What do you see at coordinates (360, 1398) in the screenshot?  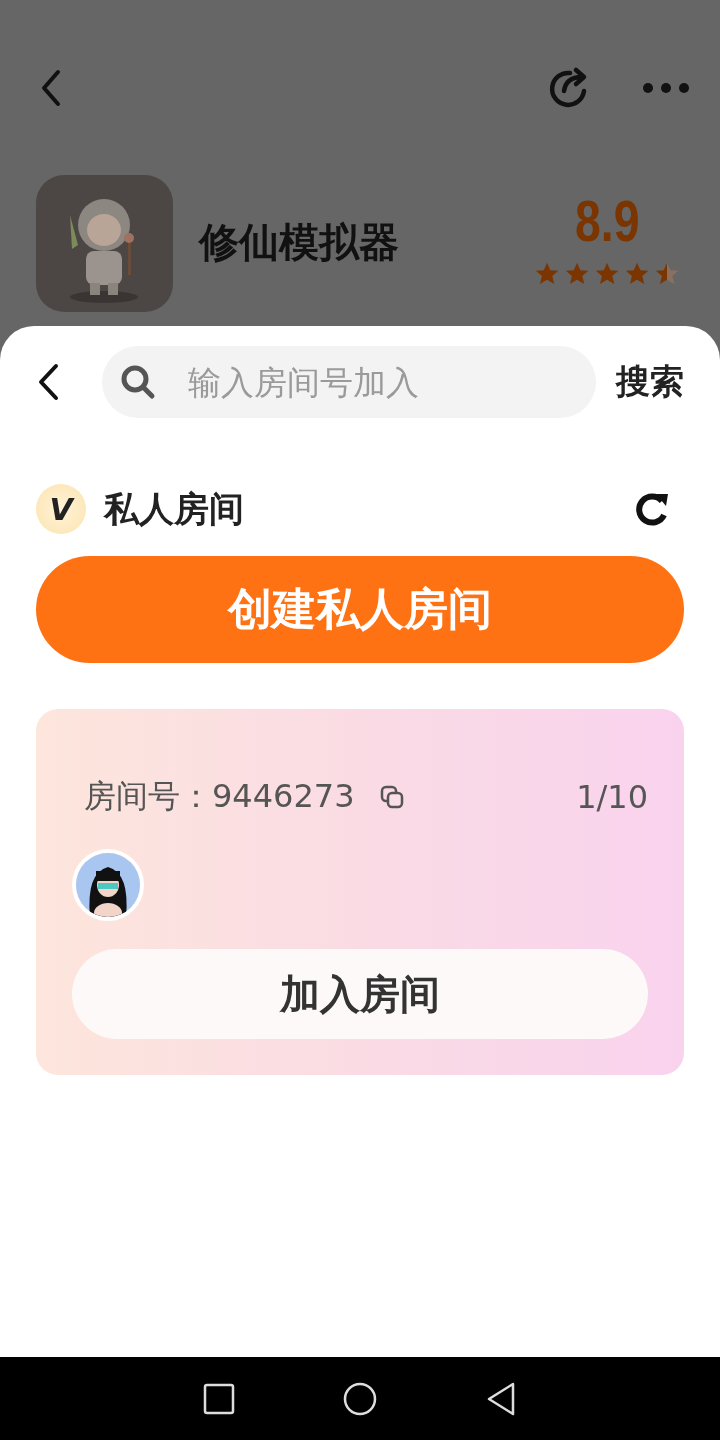 I see `home-button` at bounding box center [360, 1398].